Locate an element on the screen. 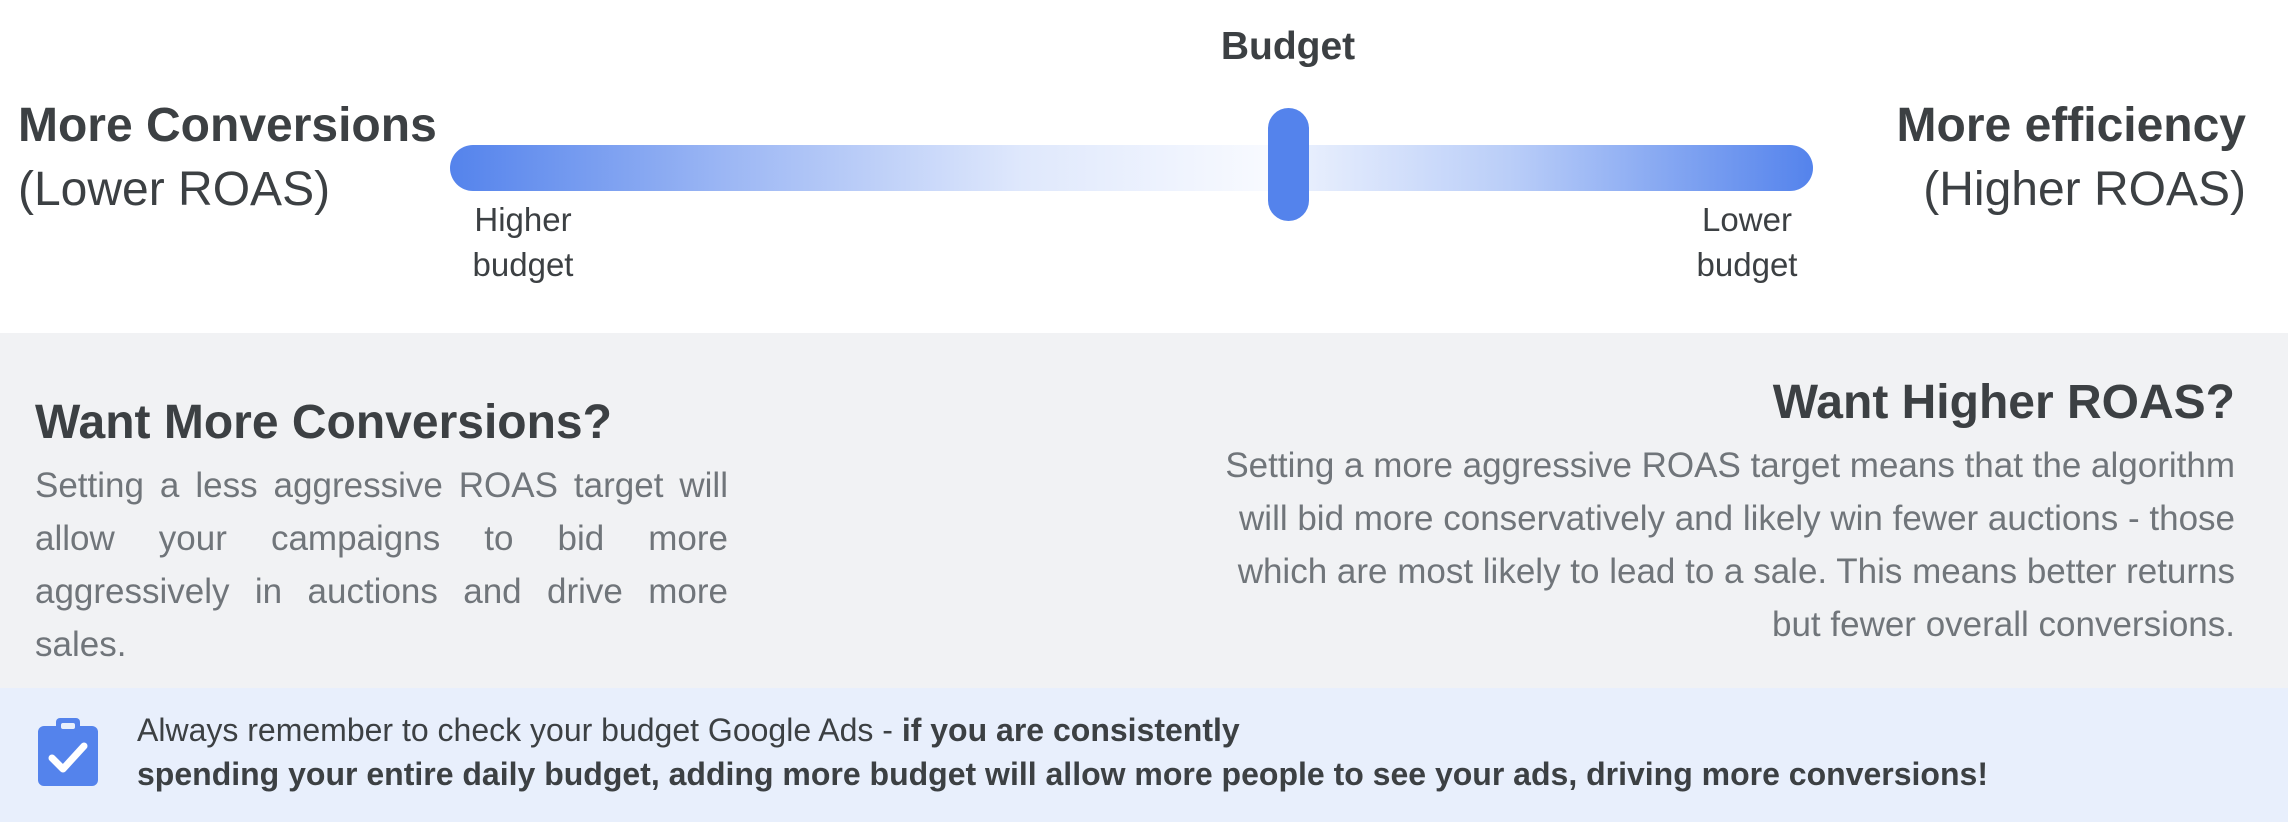 This screenshot has height=822, width=2288. budget-label-text: Budget is located at coordinates (1288, 46).